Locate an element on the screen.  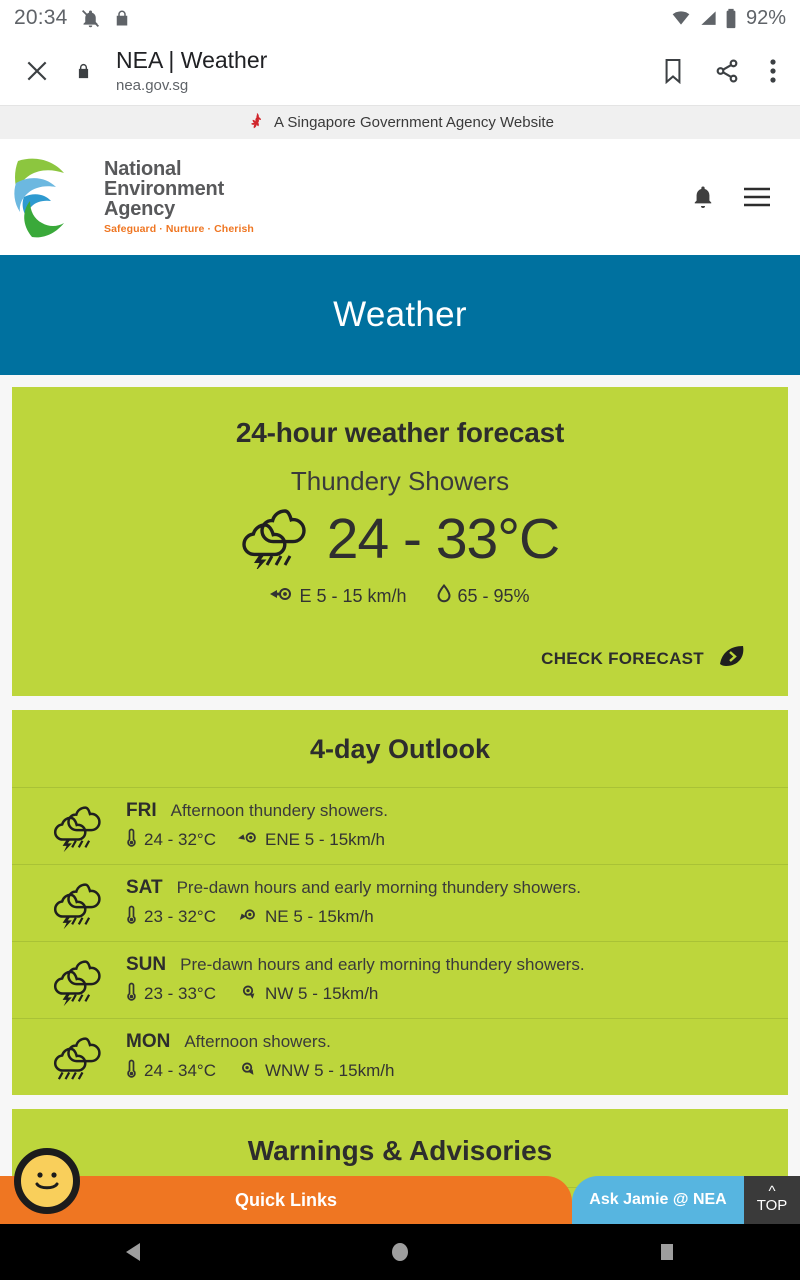
android-nav-bar is located at coordinates (400, 1252).